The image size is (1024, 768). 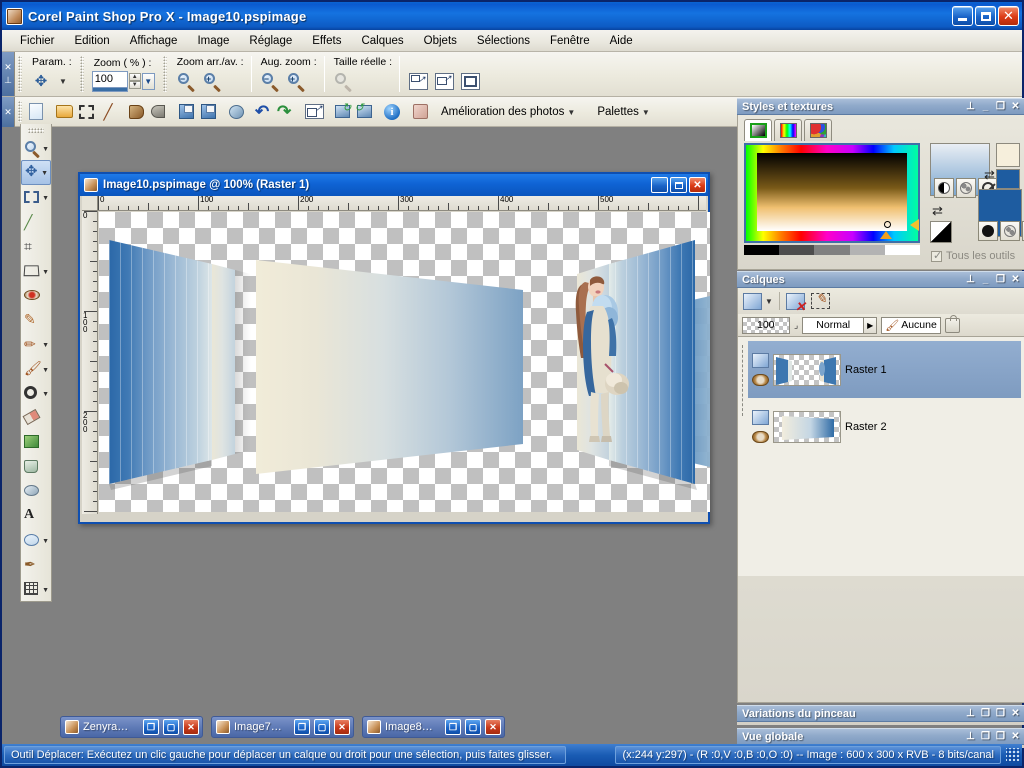 What do you see at coordinates (970, 279) in the screenshot?
I see `layers-panel-pin-icon: ⊥` at bounding box center [970, 279].